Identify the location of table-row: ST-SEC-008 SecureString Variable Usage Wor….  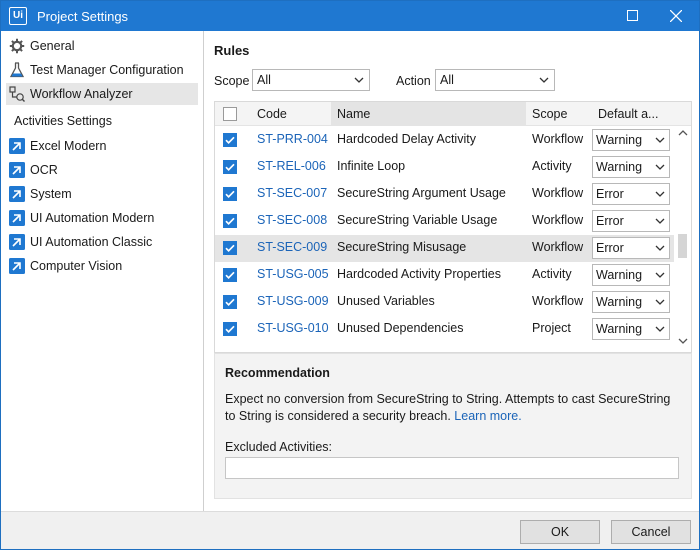
(445, 221).